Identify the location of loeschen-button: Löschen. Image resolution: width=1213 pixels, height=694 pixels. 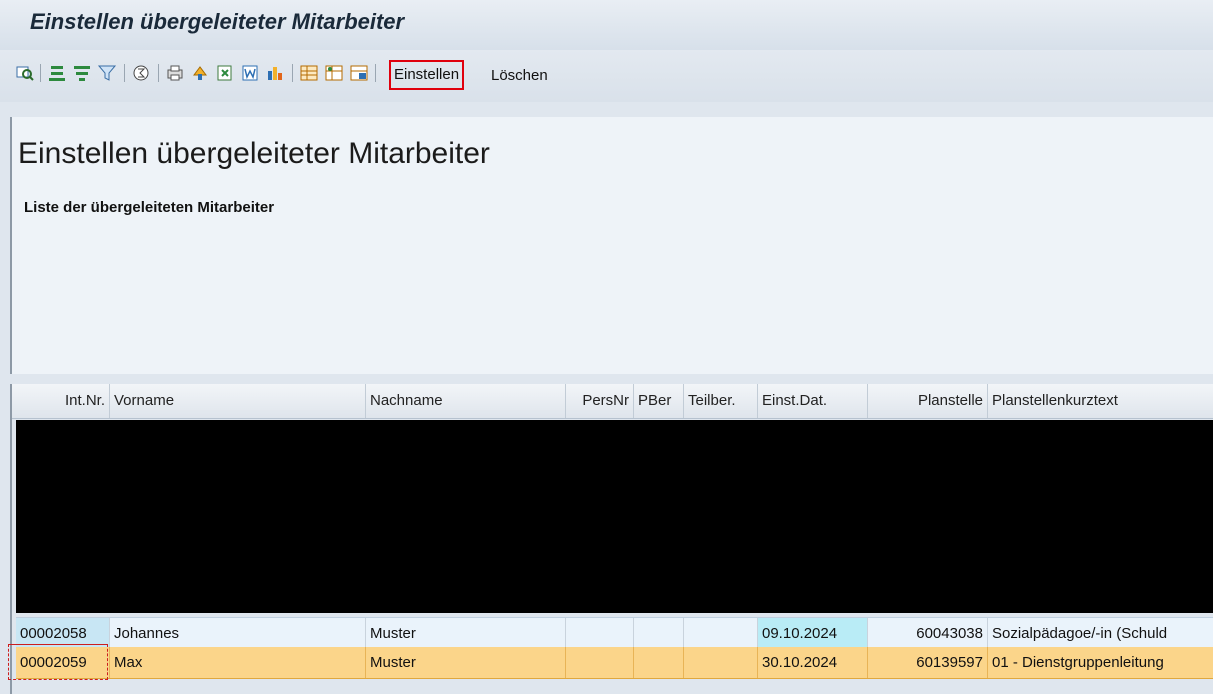
(519, 76).